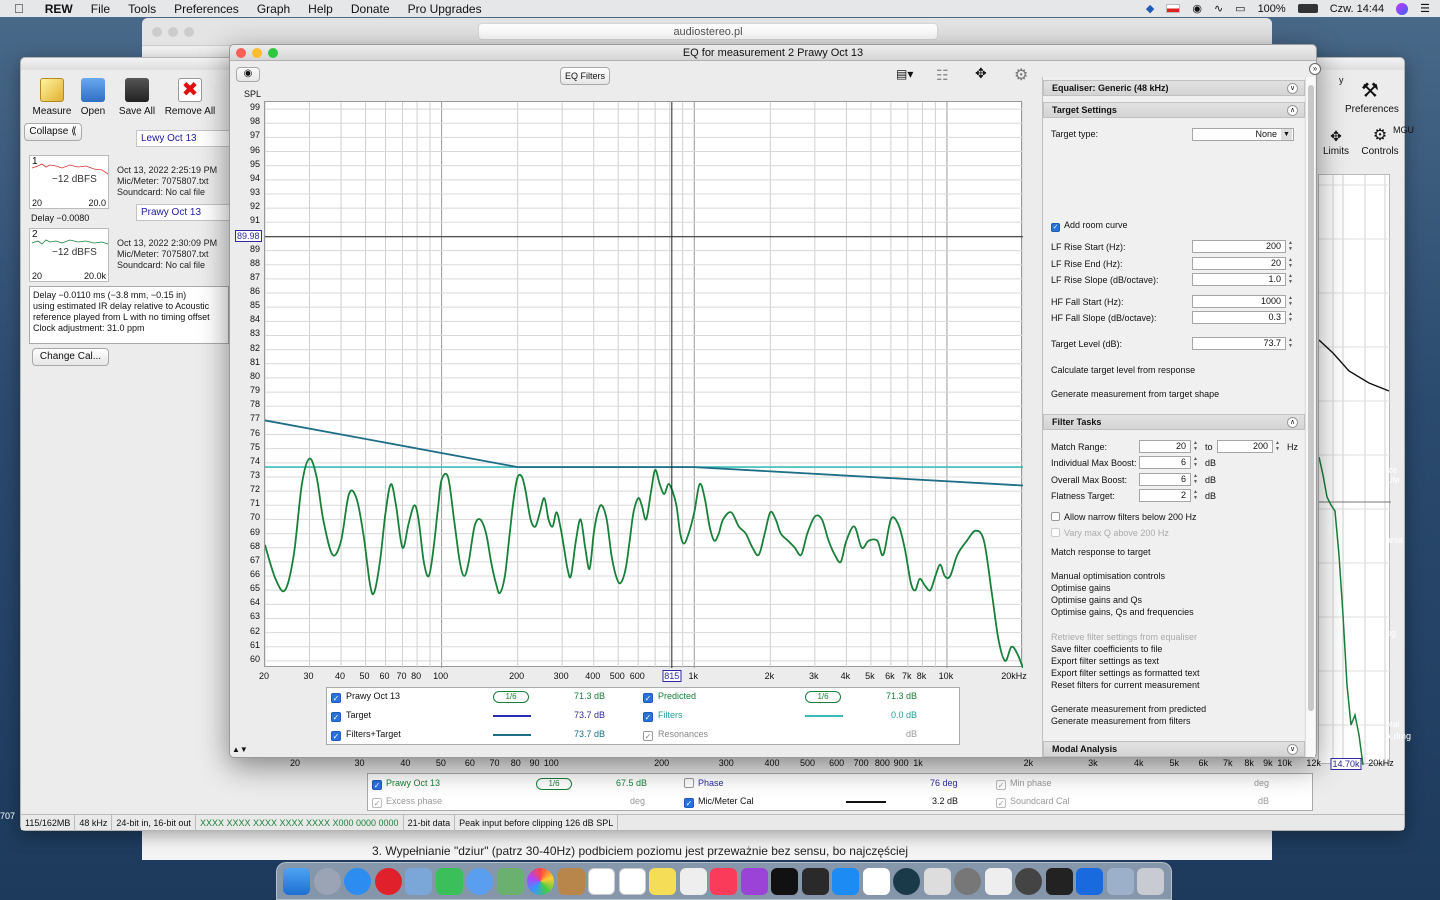  I want to click on export-filter-settings-button: Export filter settings as text, so click(1105, 661).